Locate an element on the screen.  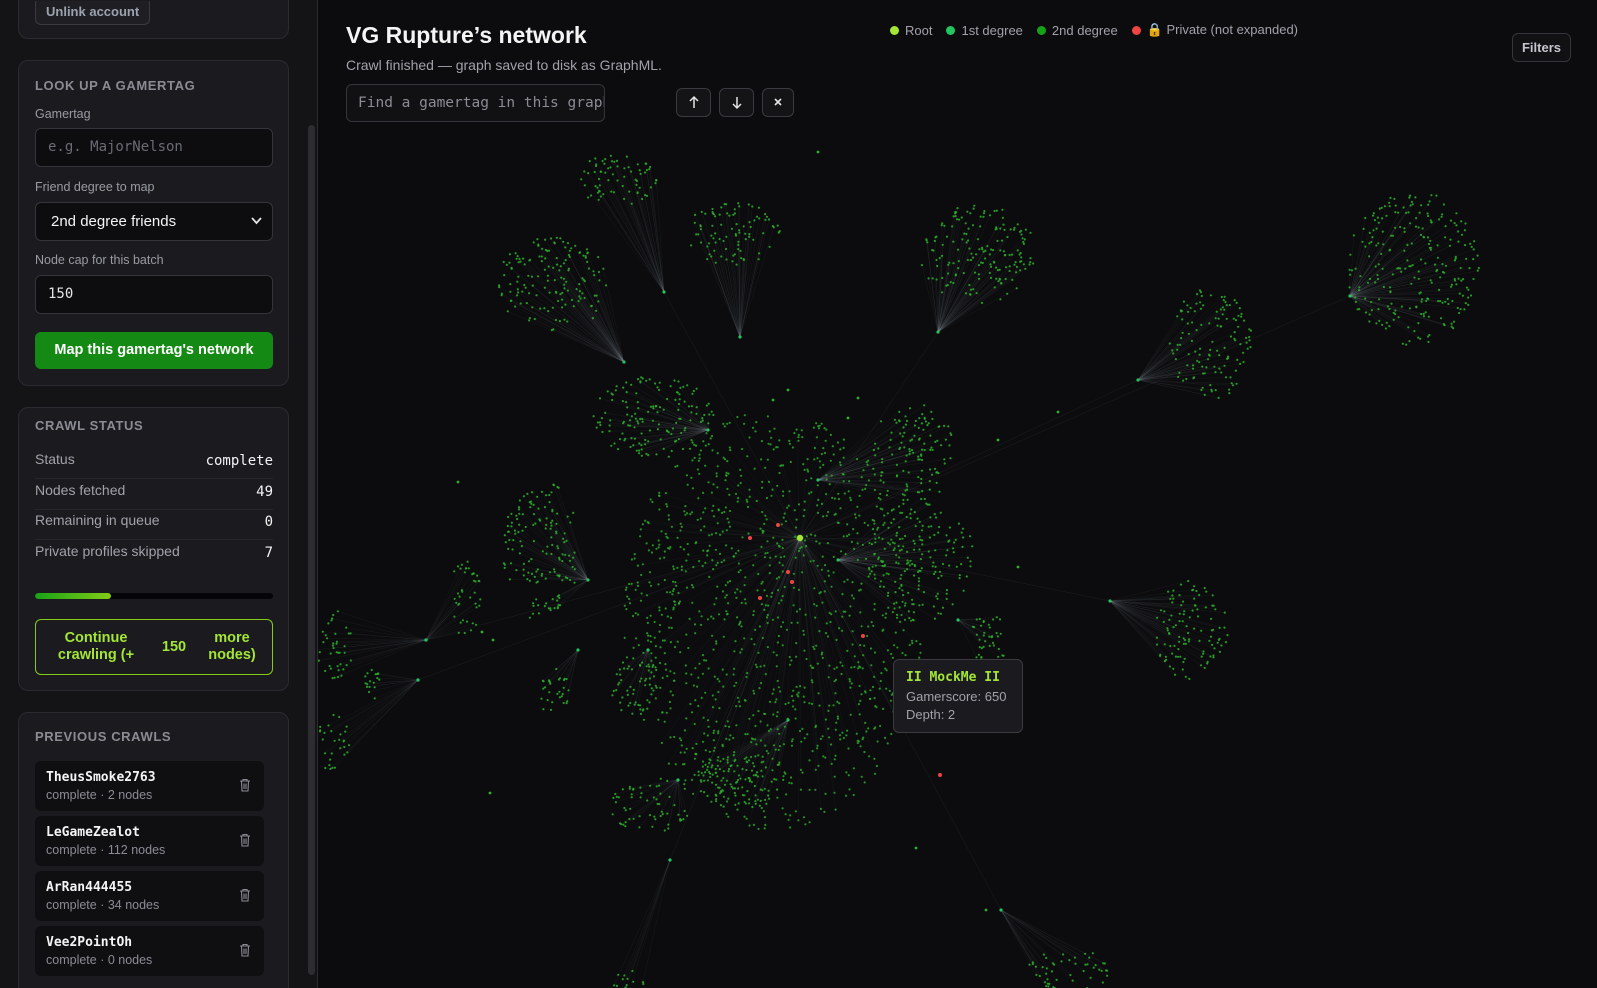
close-icon is located at coordinates (778, 102).